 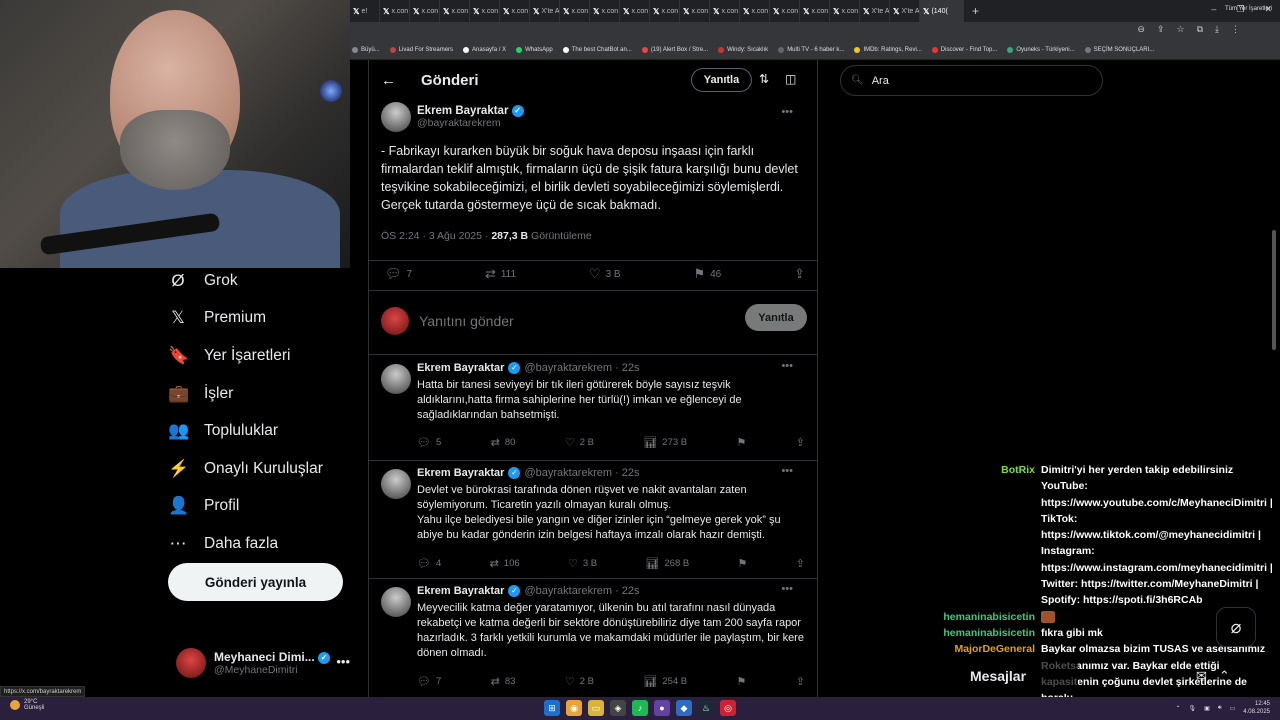 I want to click on browser-tab: 𝕏 (140(, so click(x=942, y=11).